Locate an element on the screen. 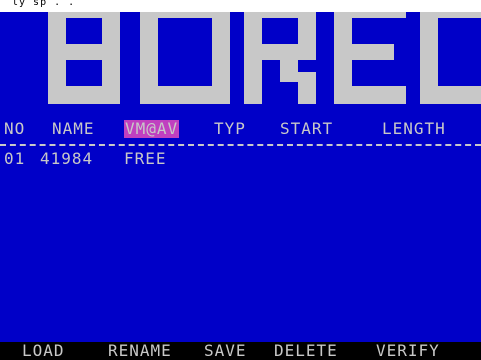  rename-command: RENAME is located at coordinates (140, 351).